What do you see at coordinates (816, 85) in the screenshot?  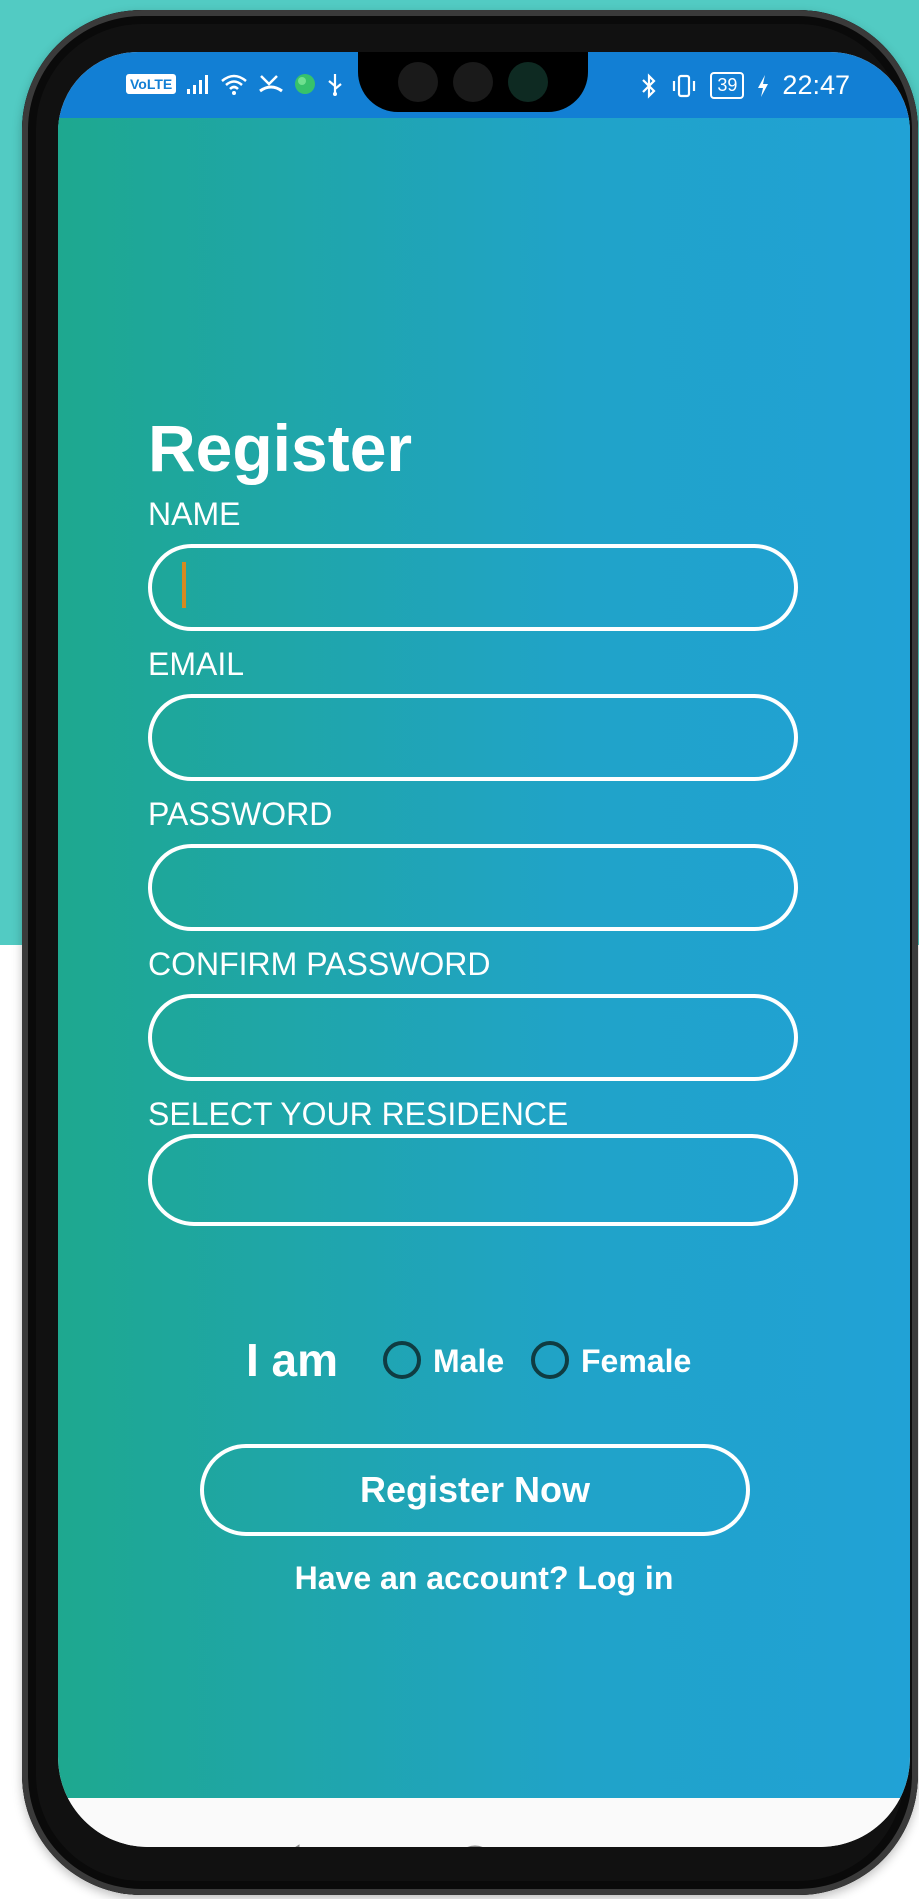 I see `clock: 22:47` at bounding box center [816, 85].